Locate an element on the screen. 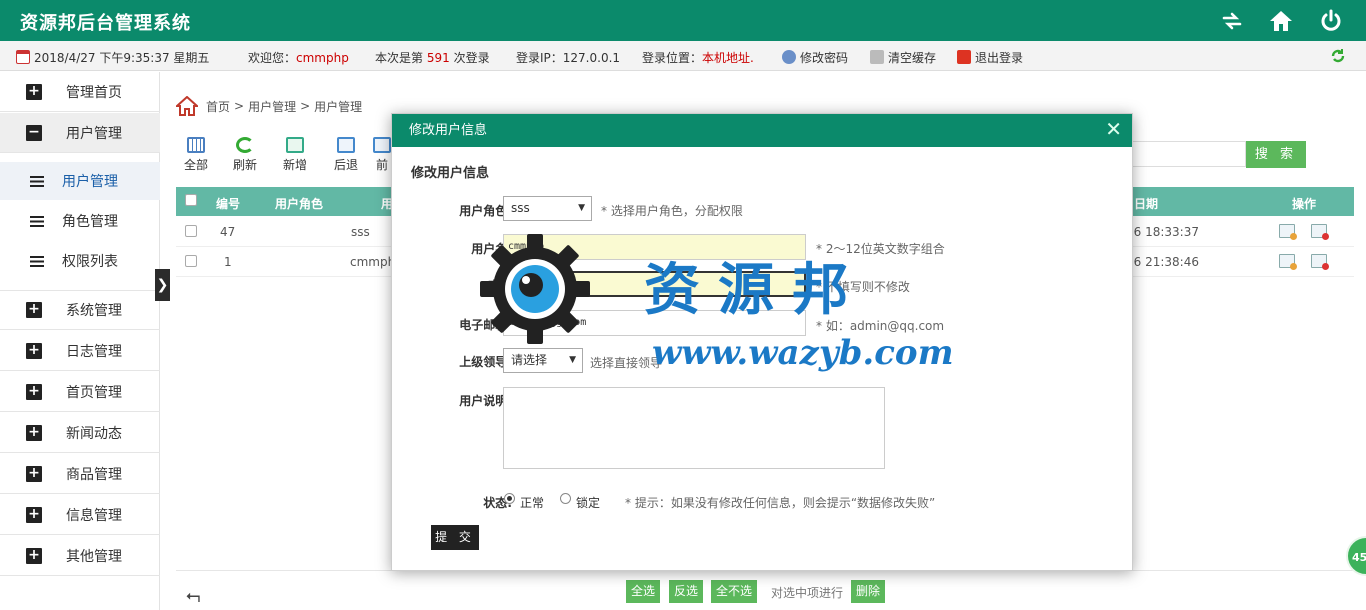 This screenshot has height=610, width=1366. submit-button: 提 交 is located at coordinates (455, 537).